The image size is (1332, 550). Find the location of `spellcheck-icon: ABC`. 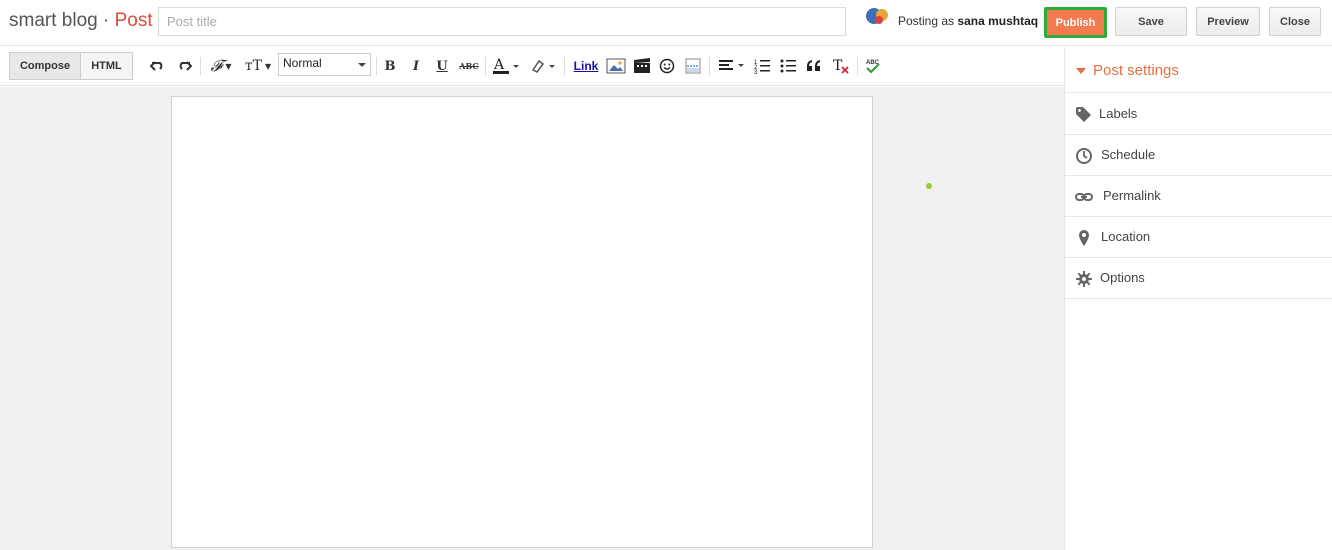

spellcheck-icon: ABC is located at coordinates (873, 66).